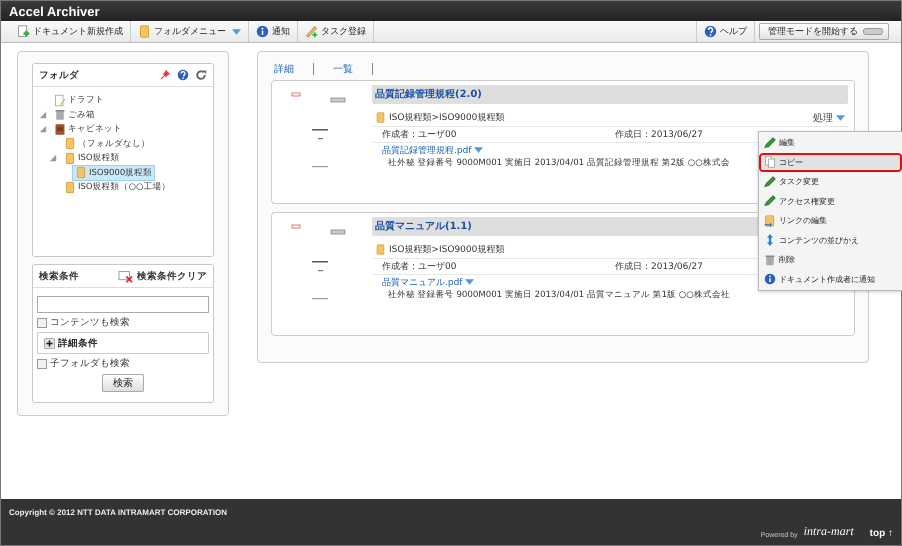  I want to click on clear-icon, so click(125, 276).